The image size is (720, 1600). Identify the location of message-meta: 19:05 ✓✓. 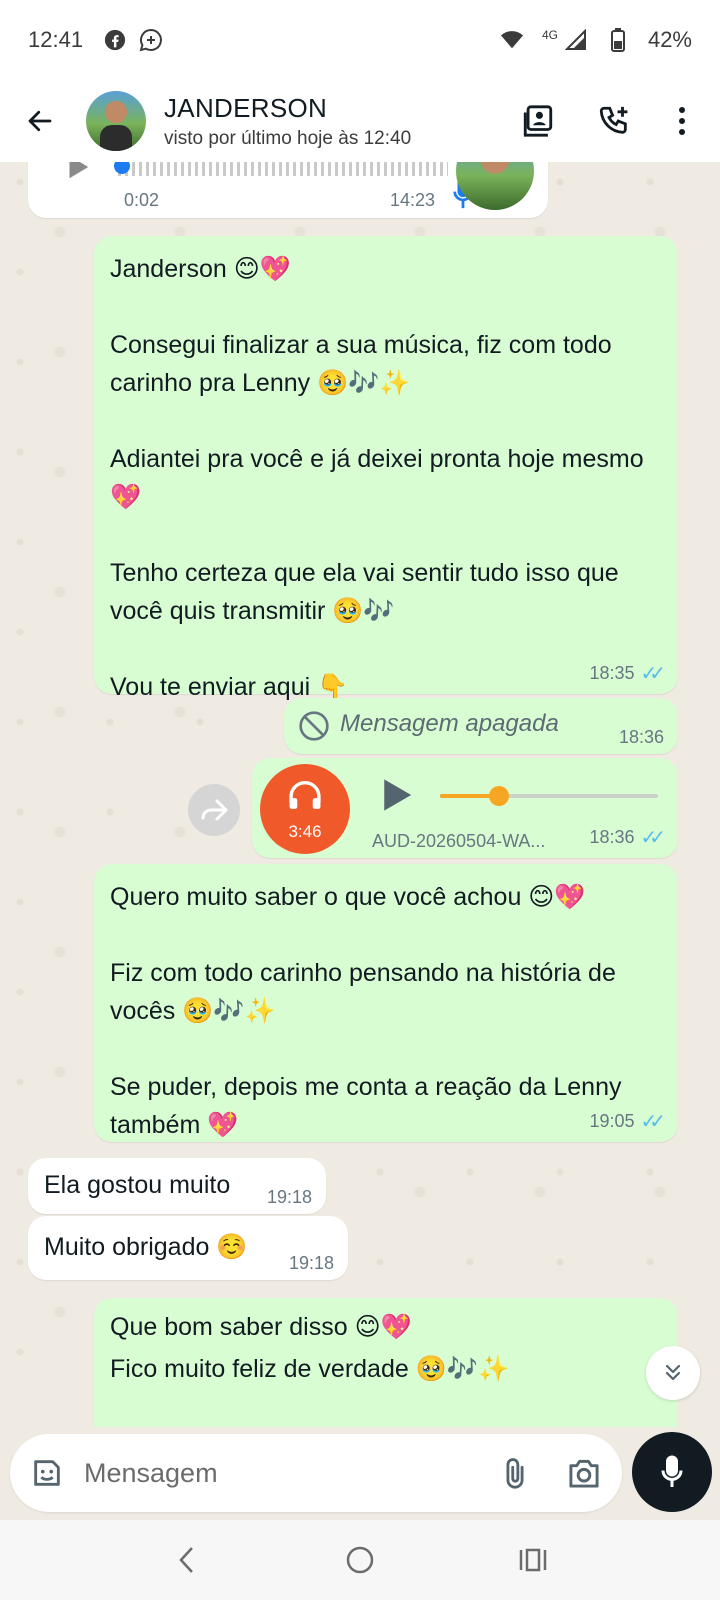
(627, 1121).